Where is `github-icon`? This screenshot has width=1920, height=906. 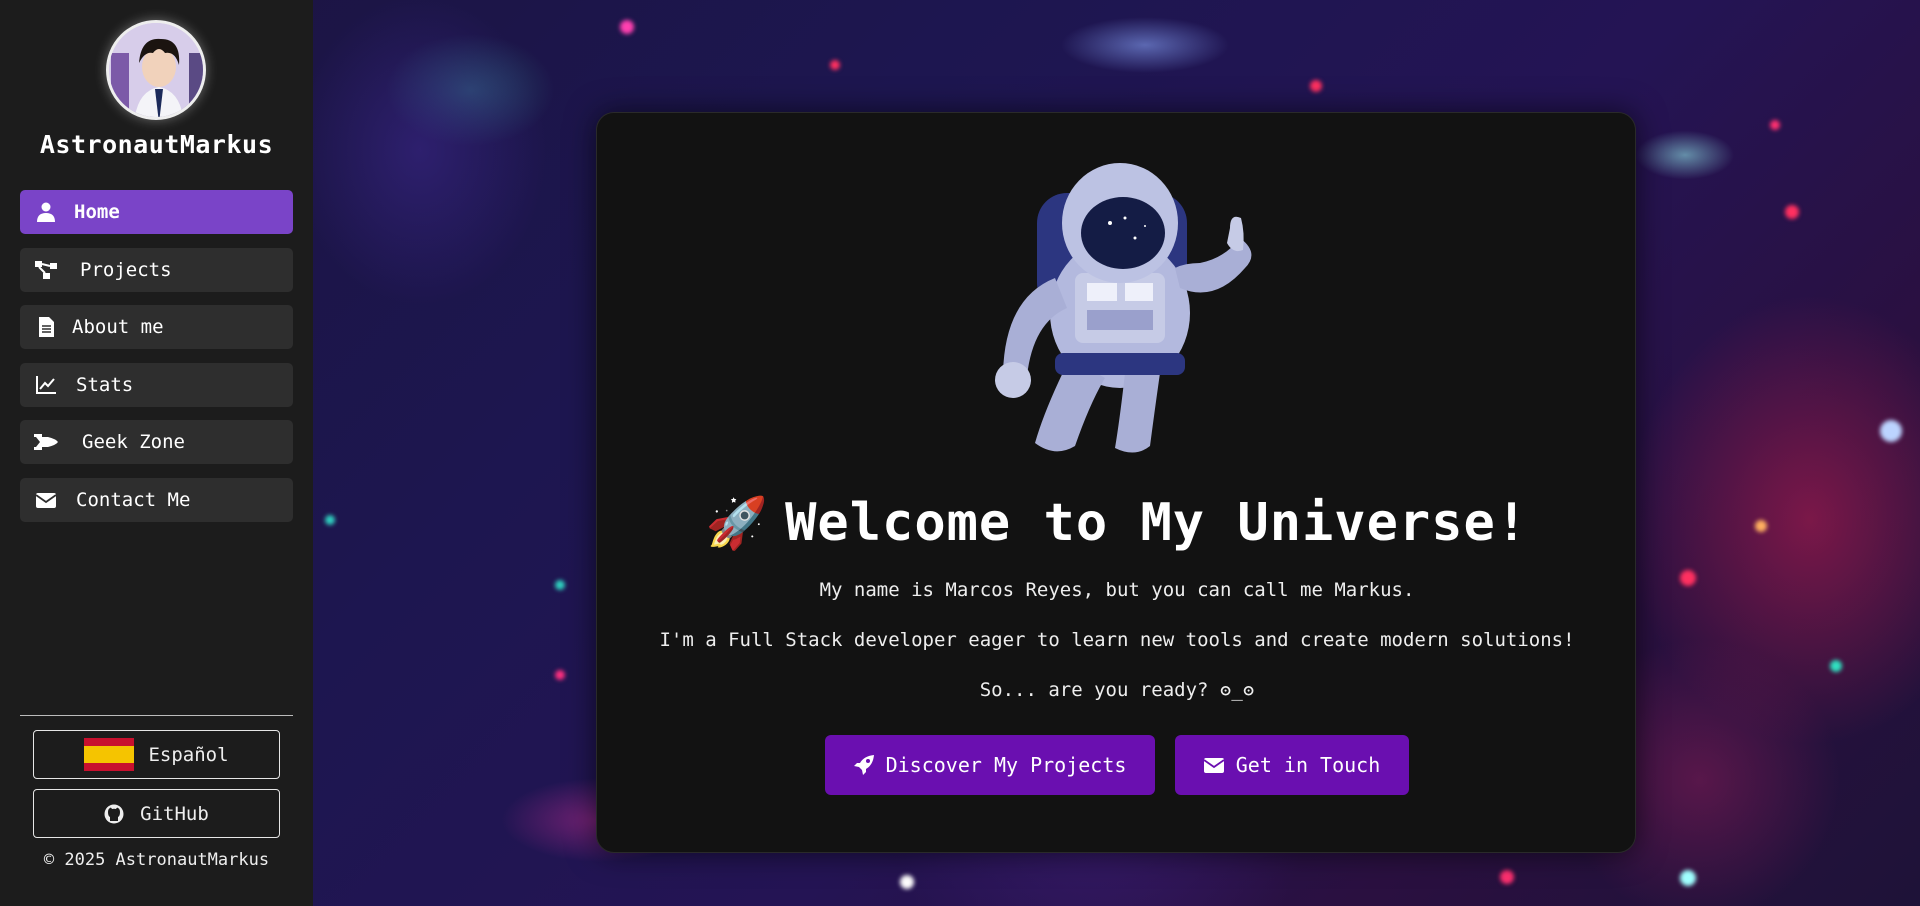
github-icon is located at coordinates (114, 814).